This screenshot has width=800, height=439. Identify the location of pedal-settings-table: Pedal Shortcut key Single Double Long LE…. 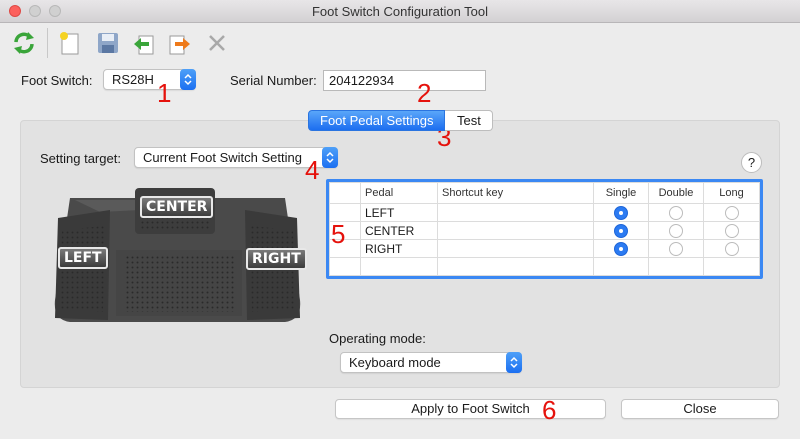
(544, 229).